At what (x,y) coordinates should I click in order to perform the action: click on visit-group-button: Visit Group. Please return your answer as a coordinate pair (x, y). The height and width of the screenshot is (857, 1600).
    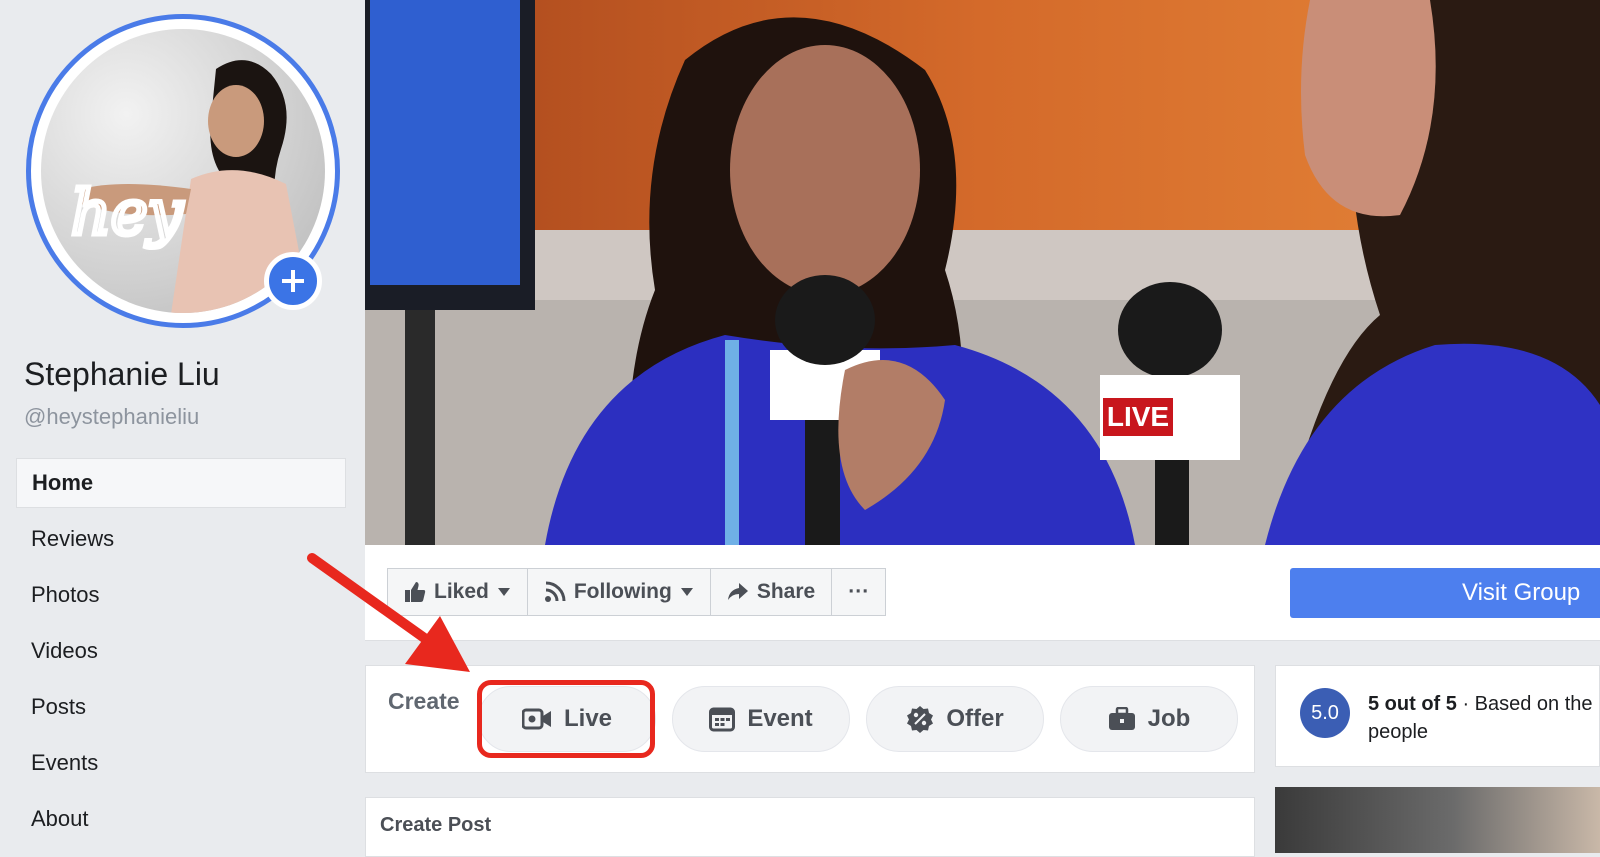
    Looking at the image, I should click on (1445, 593).